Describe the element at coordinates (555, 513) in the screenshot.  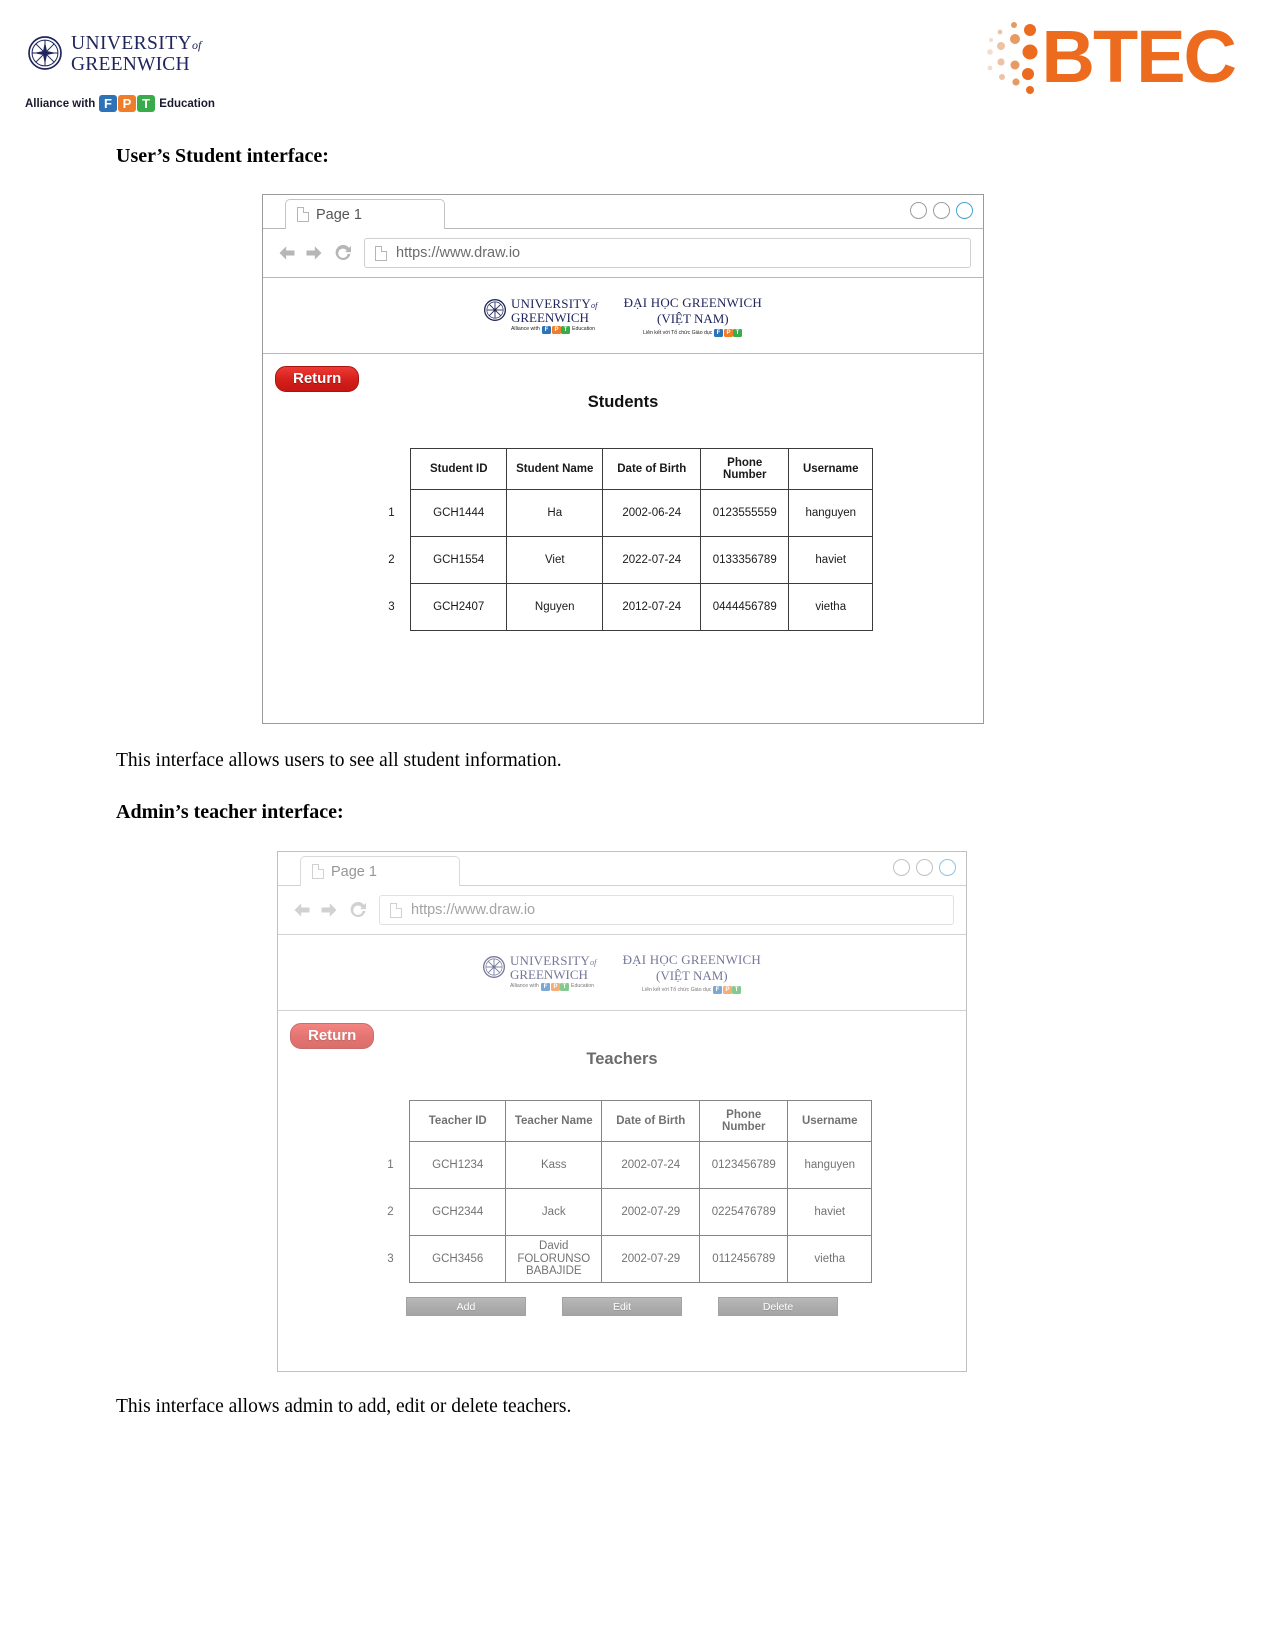
I see `cell-student-name: Ha` at that location.